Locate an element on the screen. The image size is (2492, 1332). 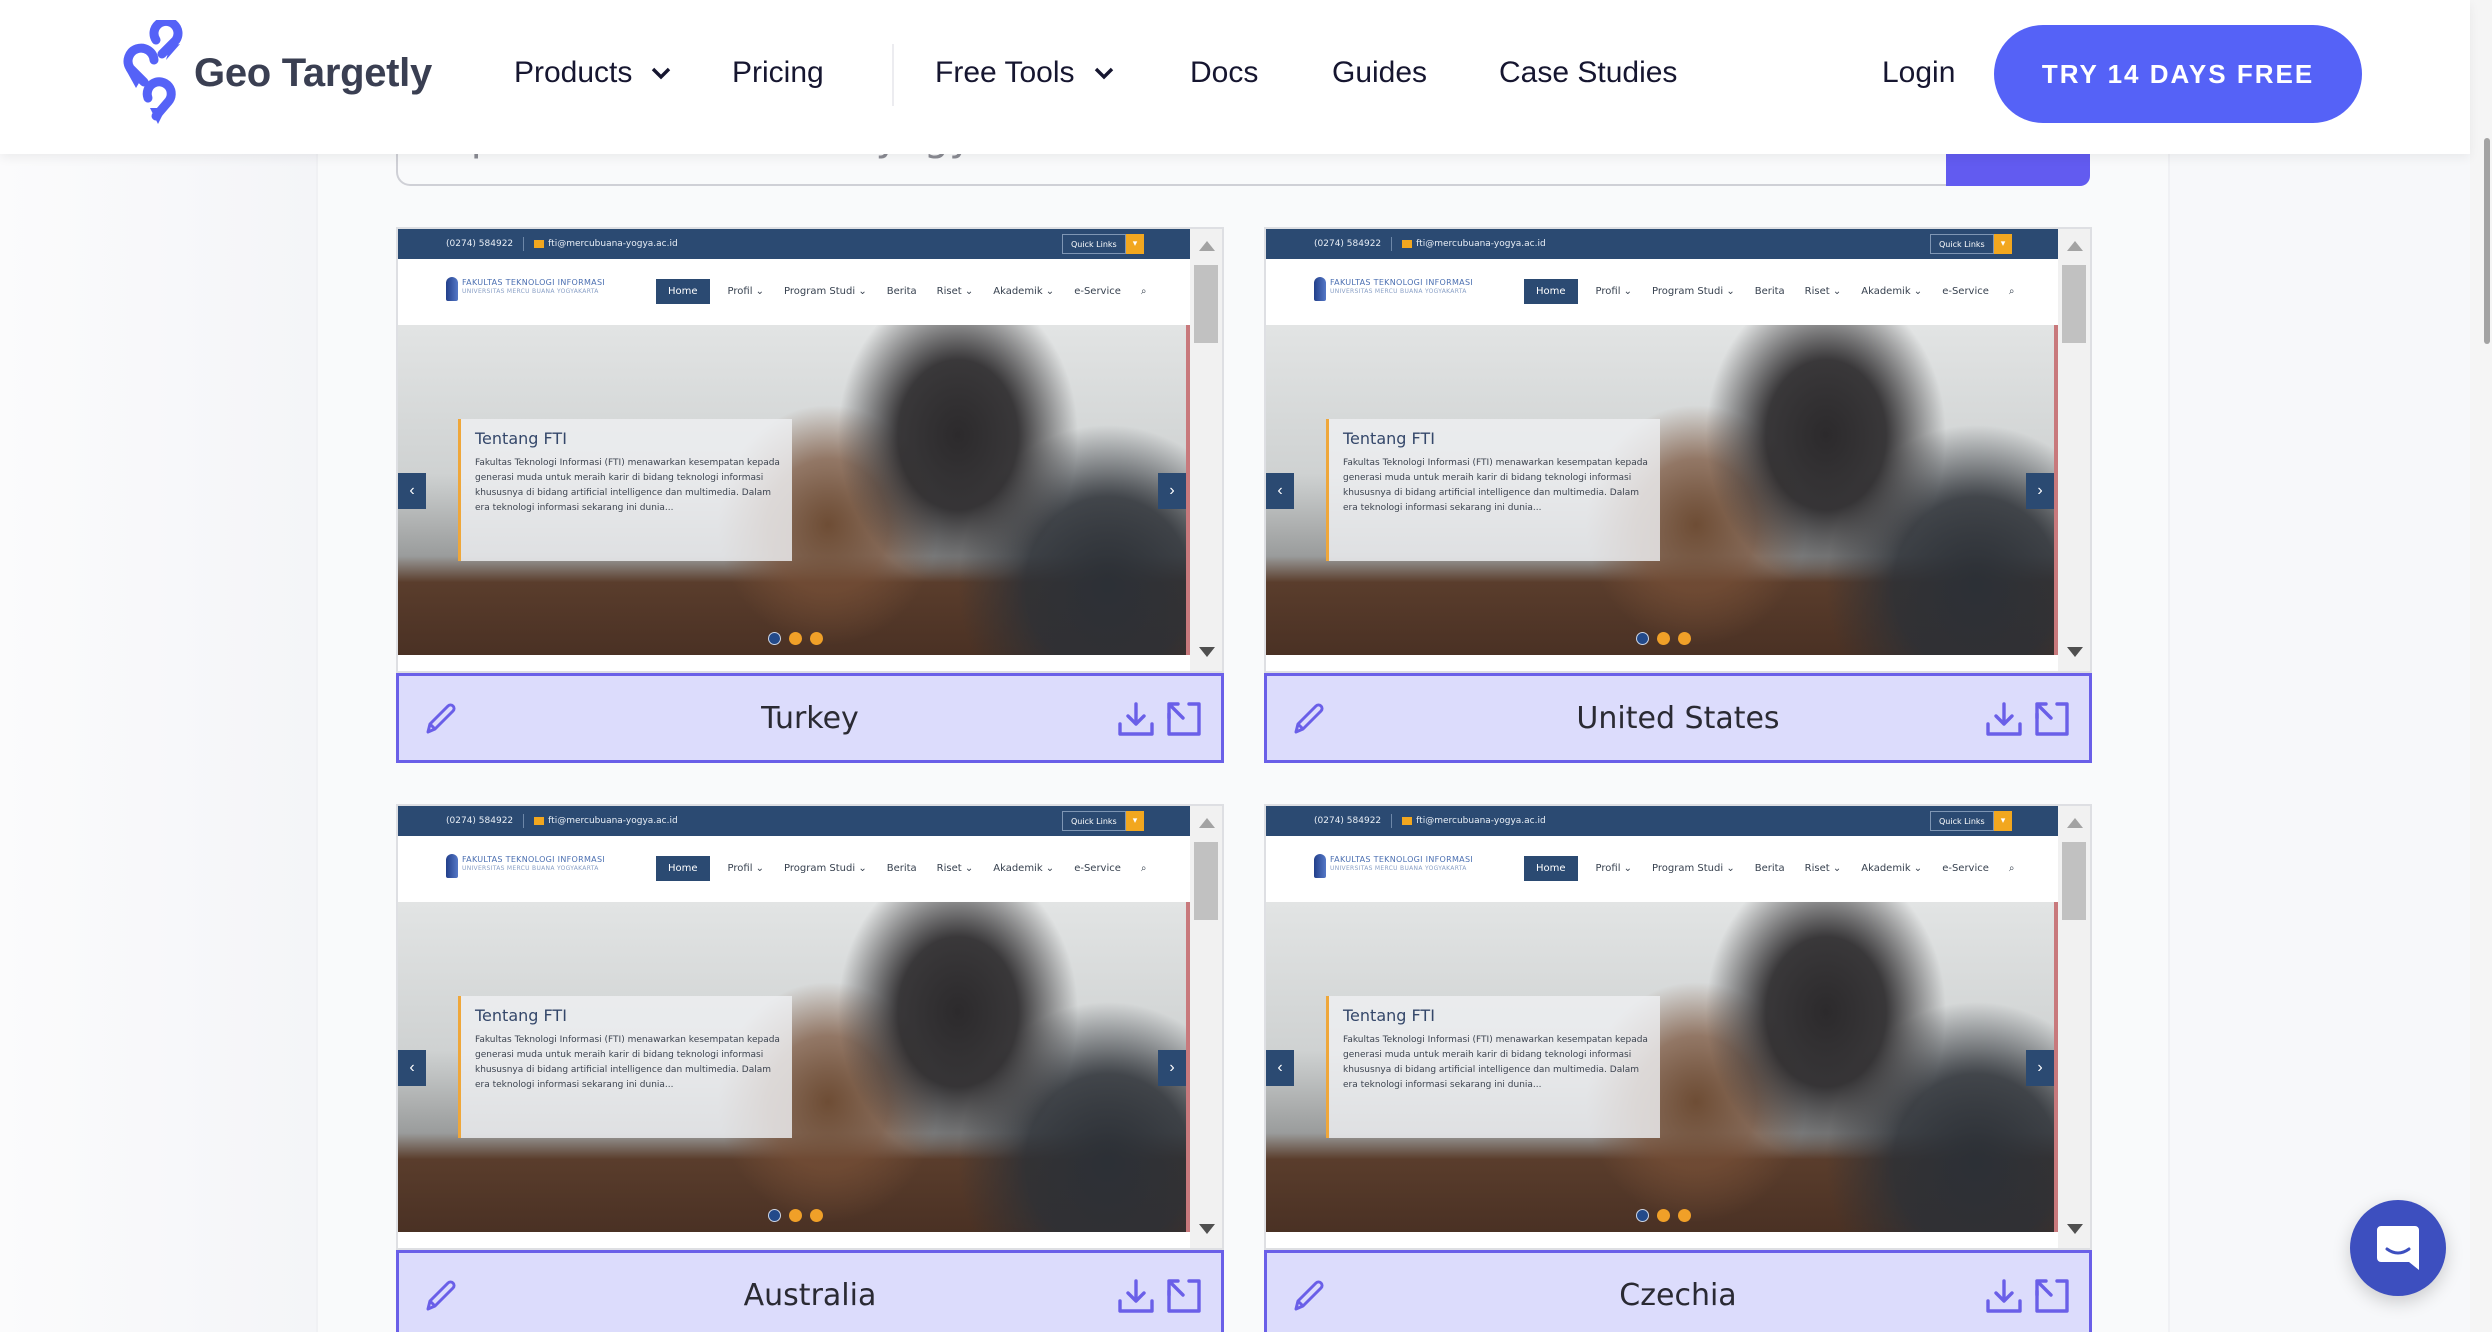
nav-guides: Guides is located at coordinates (1379, 73).